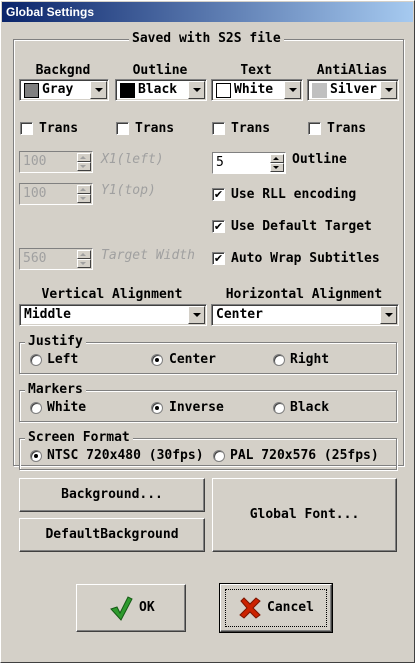  I want to click on outline-color-header: Outline, so click(160, 70).